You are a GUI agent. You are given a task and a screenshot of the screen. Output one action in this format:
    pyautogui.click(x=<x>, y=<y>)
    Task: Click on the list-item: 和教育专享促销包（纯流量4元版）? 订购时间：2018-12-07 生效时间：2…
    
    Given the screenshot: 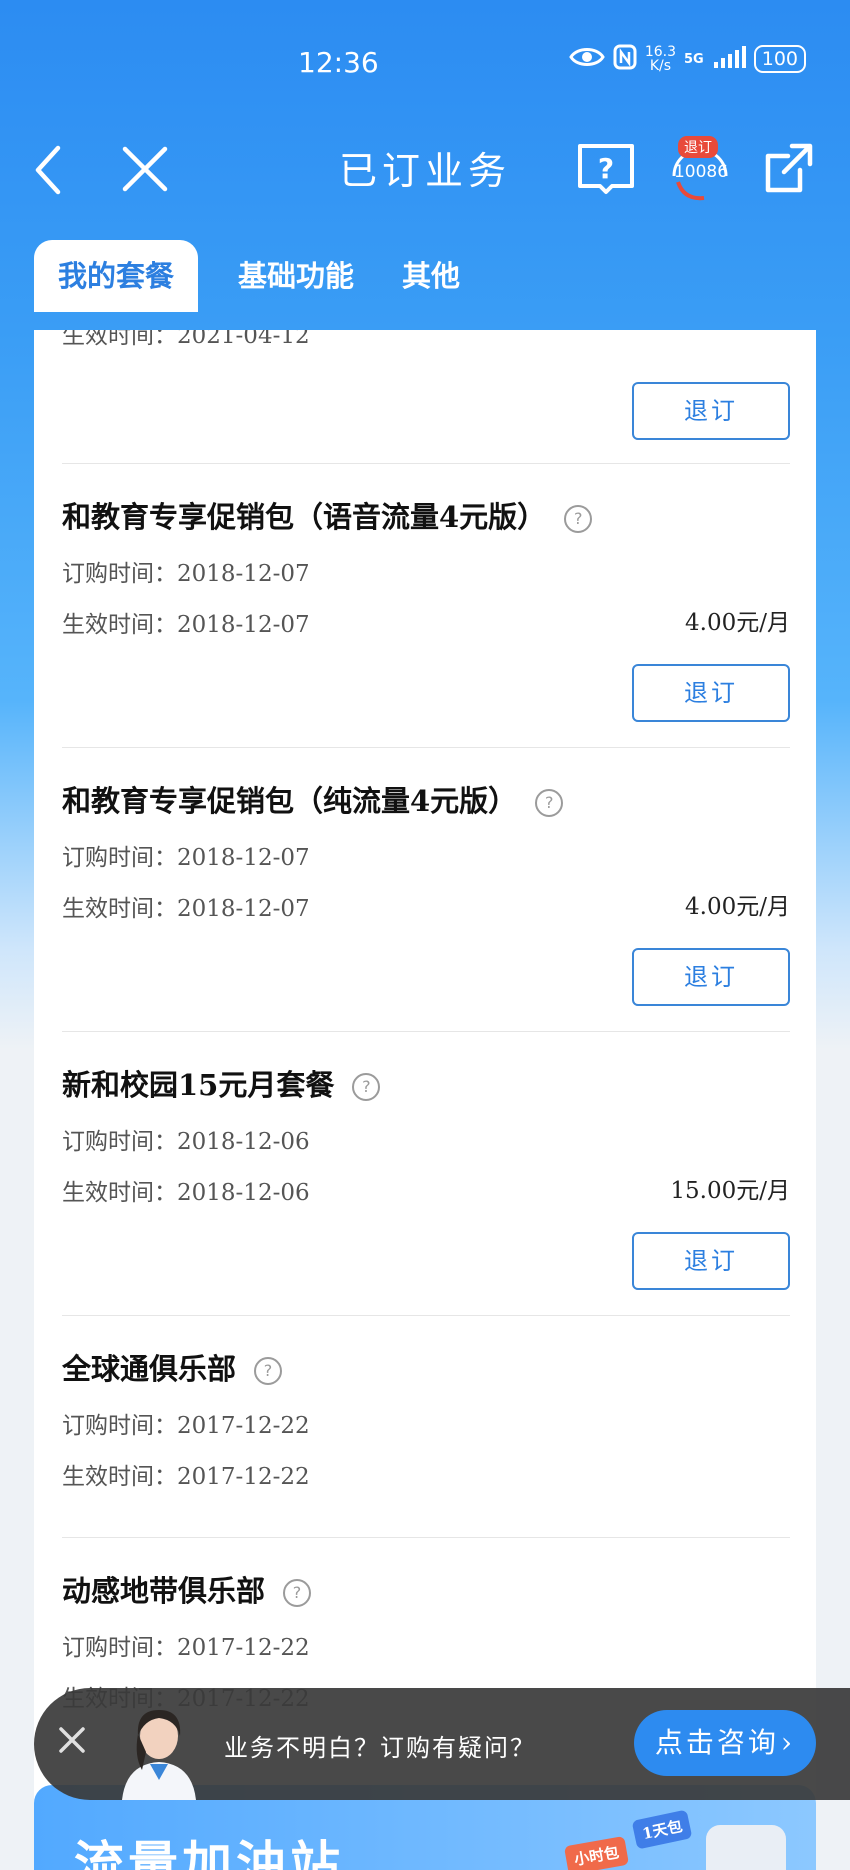 What is the action you would take?
    pyautogui.click(x=426, y=890)
    